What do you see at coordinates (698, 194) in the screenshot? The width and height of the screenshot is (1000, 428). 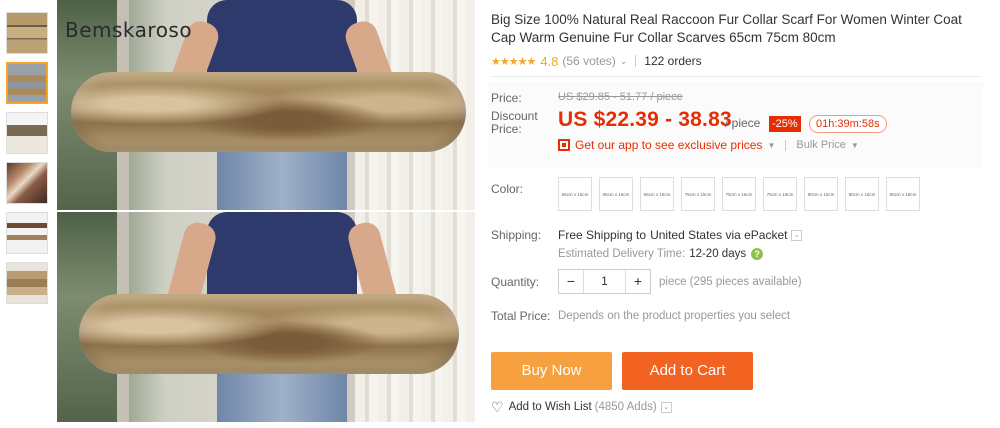 I see `color-option: 75cm x 15cm` at bounding box center [698, 194].